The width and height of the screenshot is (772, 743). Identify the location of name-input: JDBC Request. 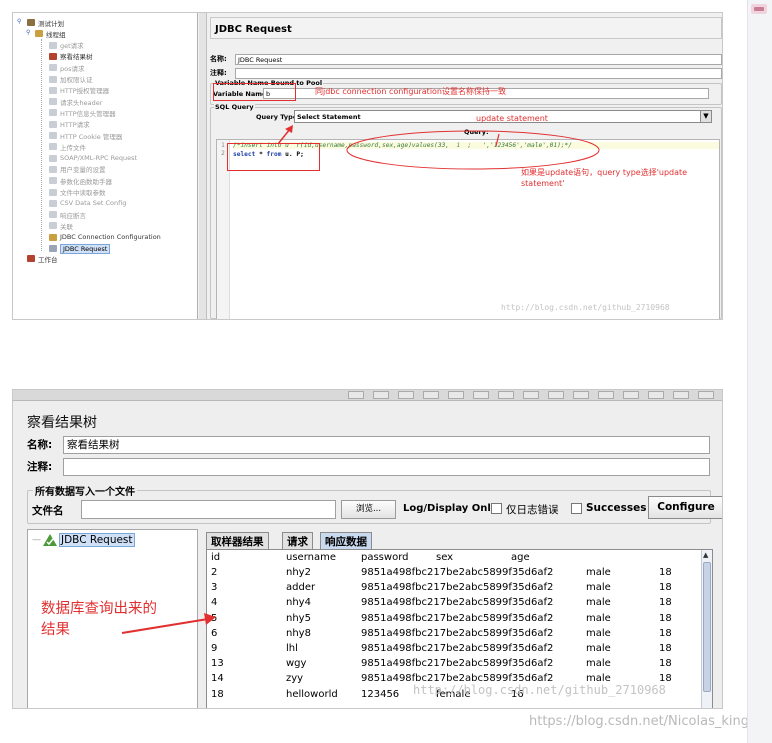
(478, 59).